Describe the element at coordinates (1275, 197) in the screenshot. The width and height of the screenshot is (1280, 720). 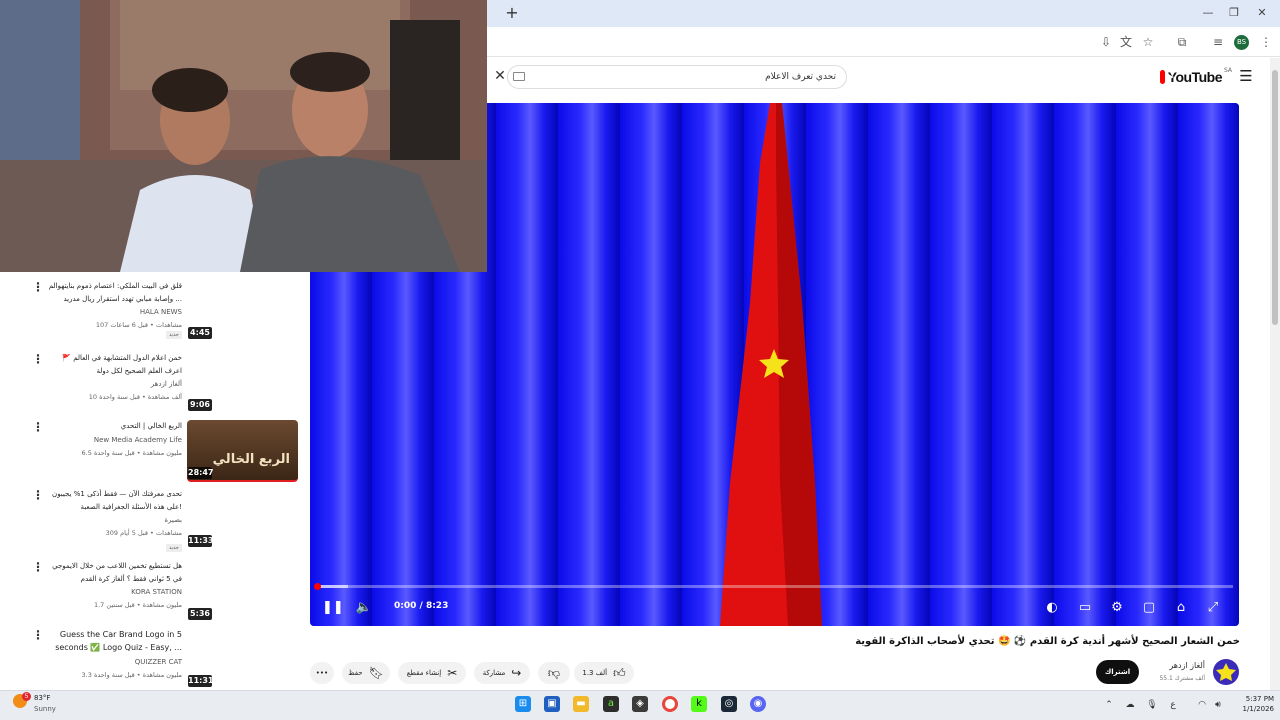
I see `scrollbar-thumb` at that location.